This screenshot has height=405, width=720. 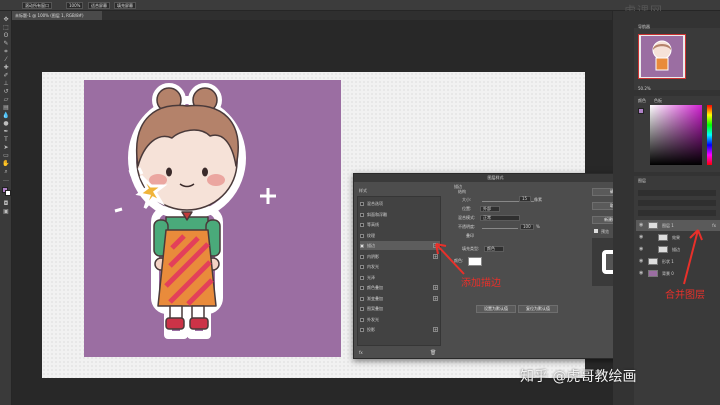 I want to click on style-item: 内阴影 +, so click(x=400, y=256).